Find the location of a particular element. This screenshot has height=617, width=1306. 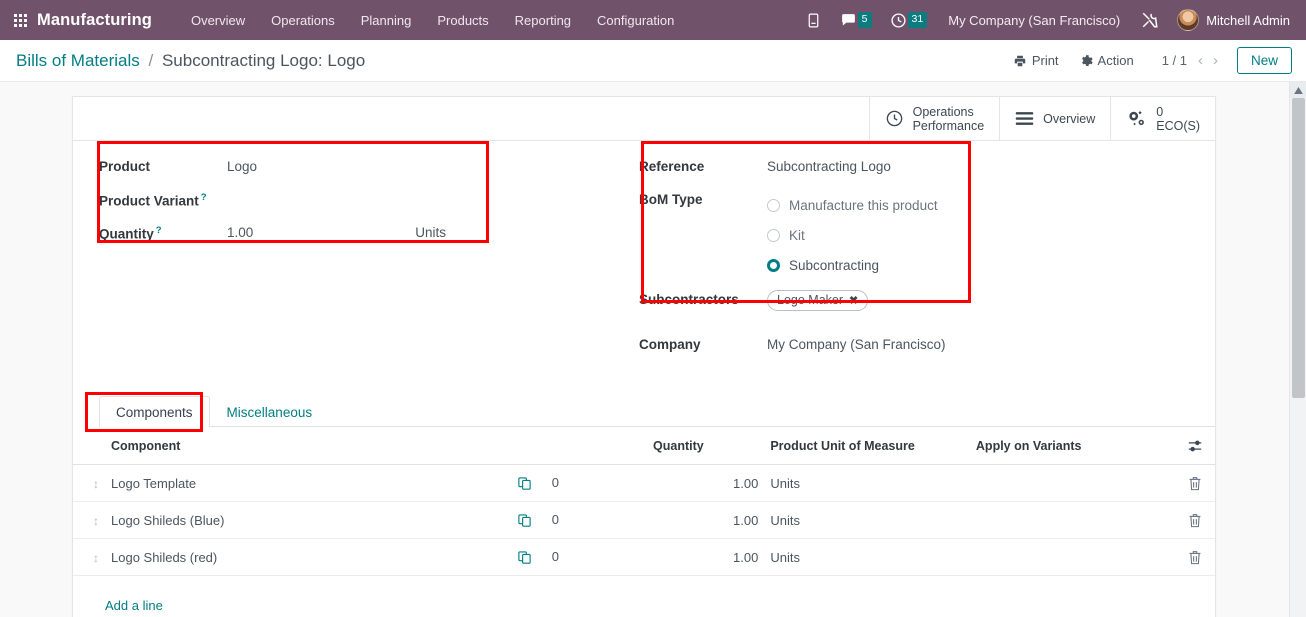

field-label-product-variant: Product Variant? is located at coordinates (163, 199).